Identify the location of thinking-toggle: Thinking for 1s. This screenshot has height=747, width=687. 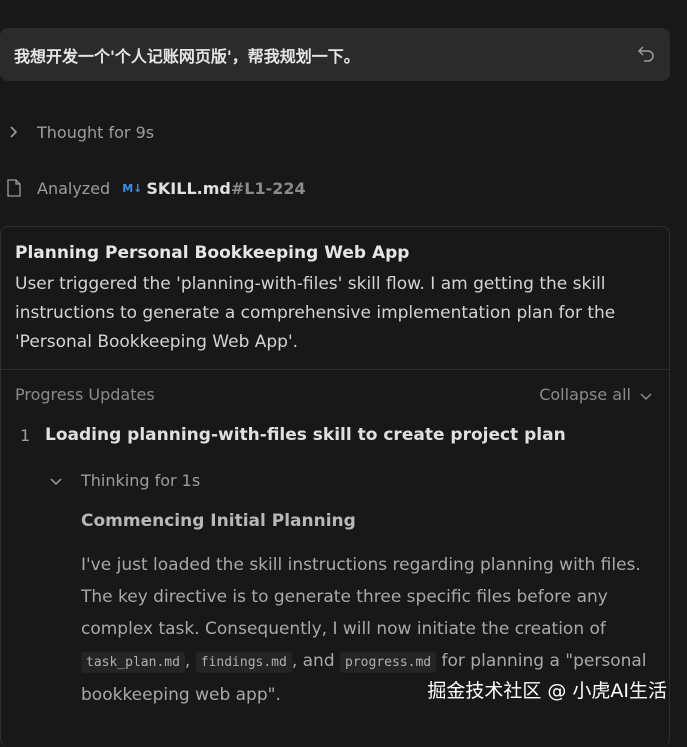
(124, 480).